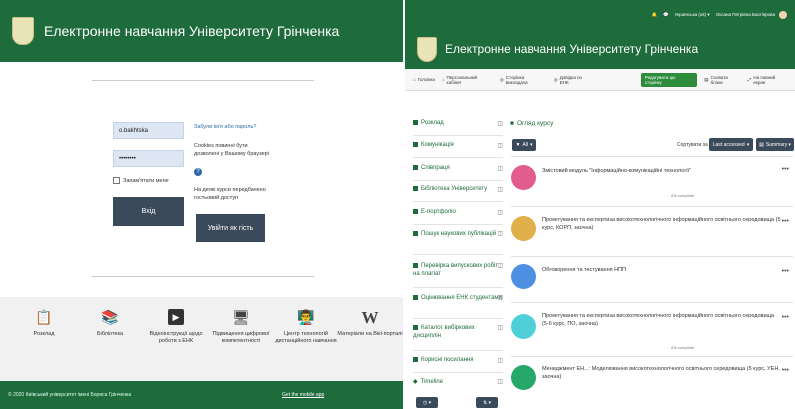 This screenshot has height=409, width=795. Describe the element at coordinates (458, 212) in the screenshot. I see `sidebar-item-portfolio: Е-портфоліо ◫` at that location.